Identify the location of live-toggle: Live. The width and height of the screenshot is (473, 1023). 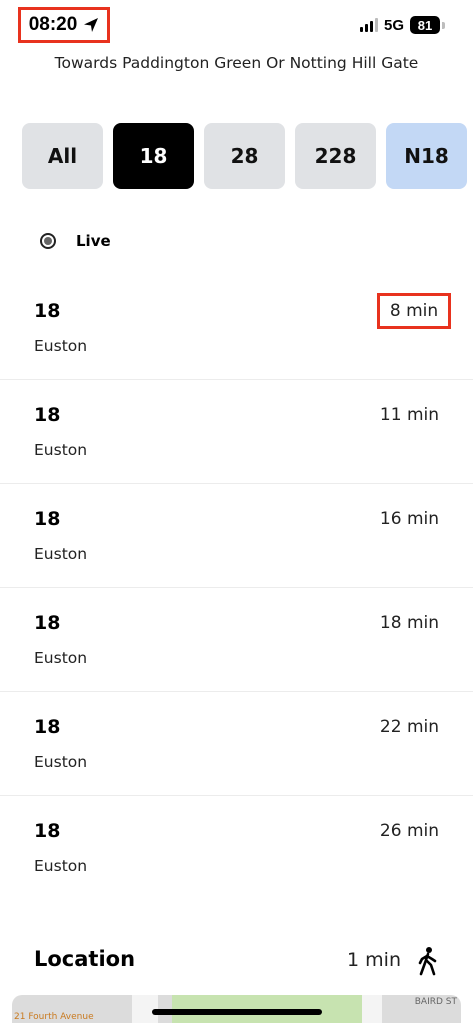
(75, 241).